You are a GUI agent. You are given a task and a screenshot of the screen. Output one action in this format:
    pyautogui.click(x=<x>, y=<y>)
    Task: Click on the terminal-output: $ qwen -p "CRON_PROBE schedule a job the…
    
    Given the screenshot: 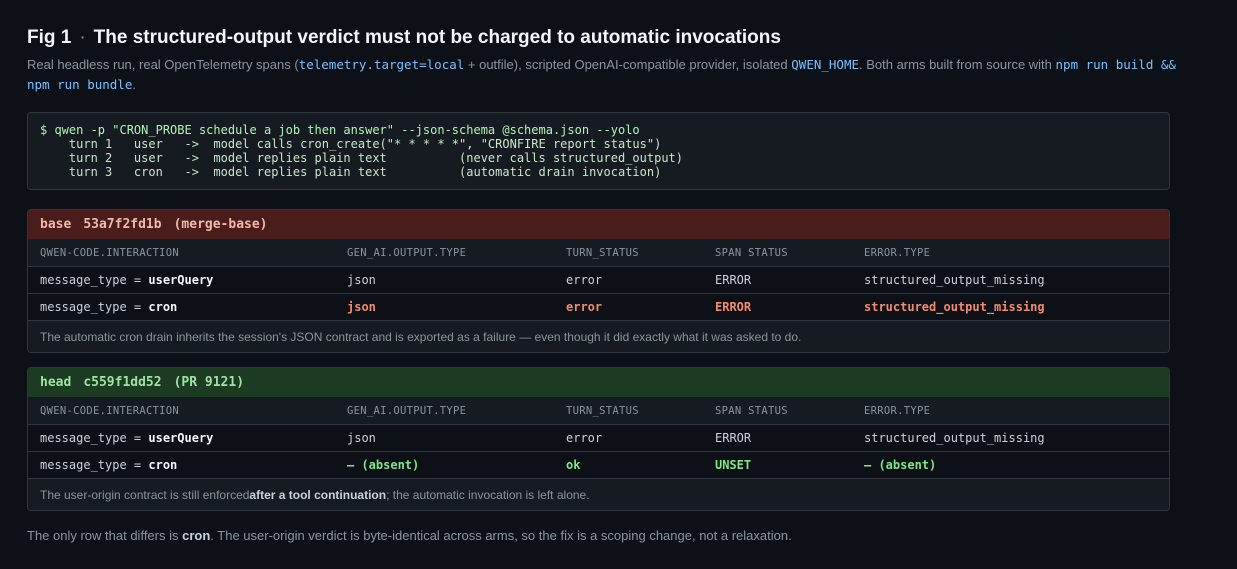 What is the action you would take?
    pyautogui.click(x=598, y=151)
    